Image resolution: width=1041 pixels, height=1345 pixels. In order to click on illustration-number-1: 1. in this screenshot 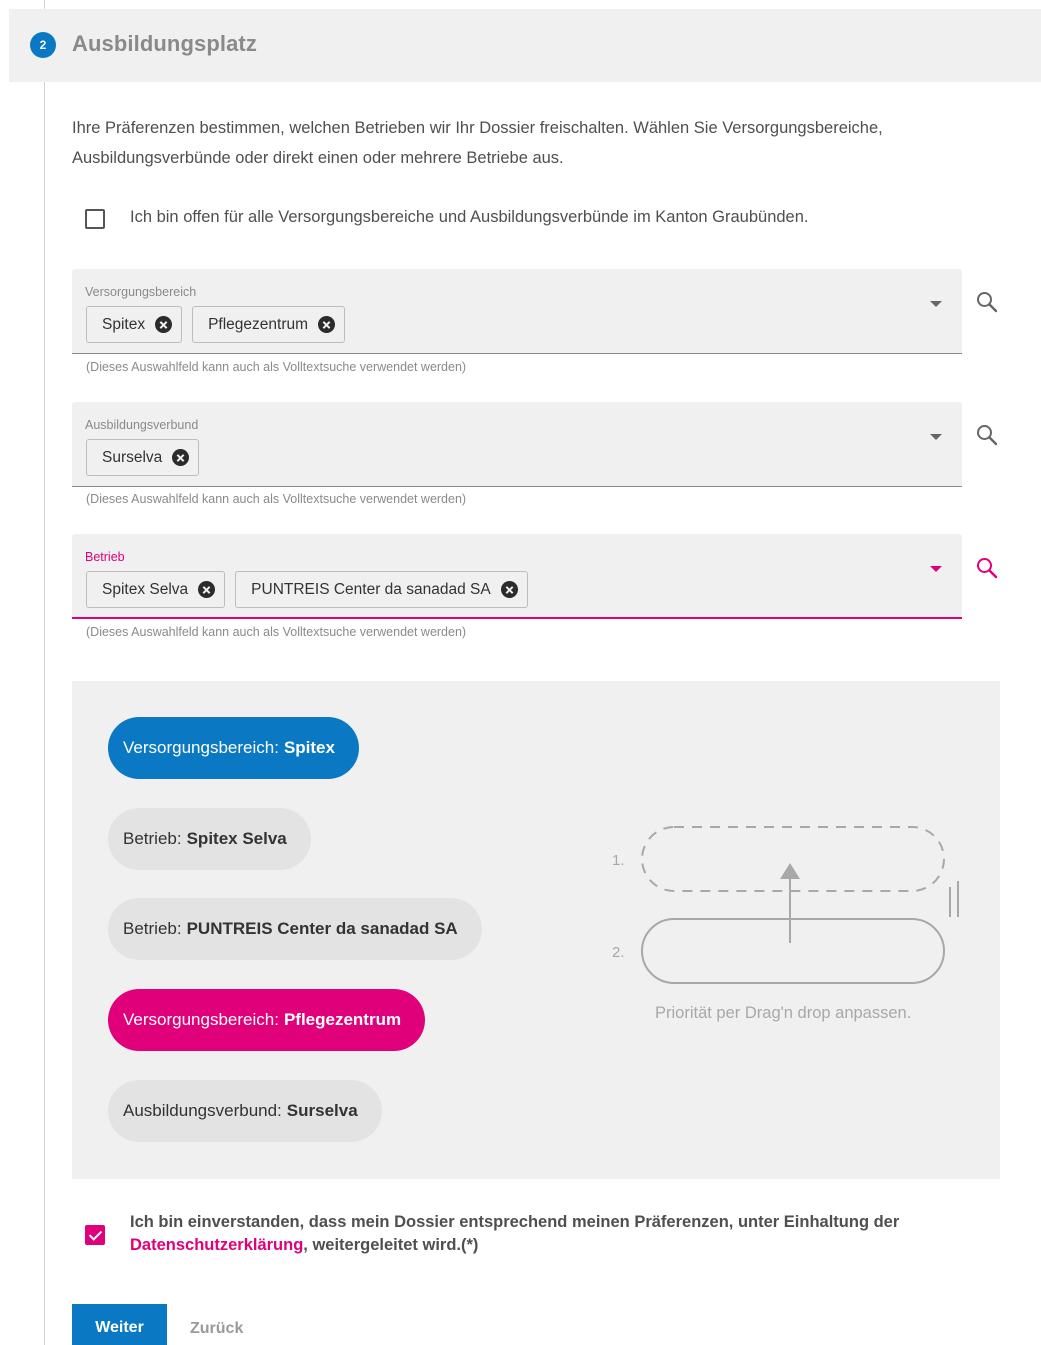, I will do `click(618, 860)`.